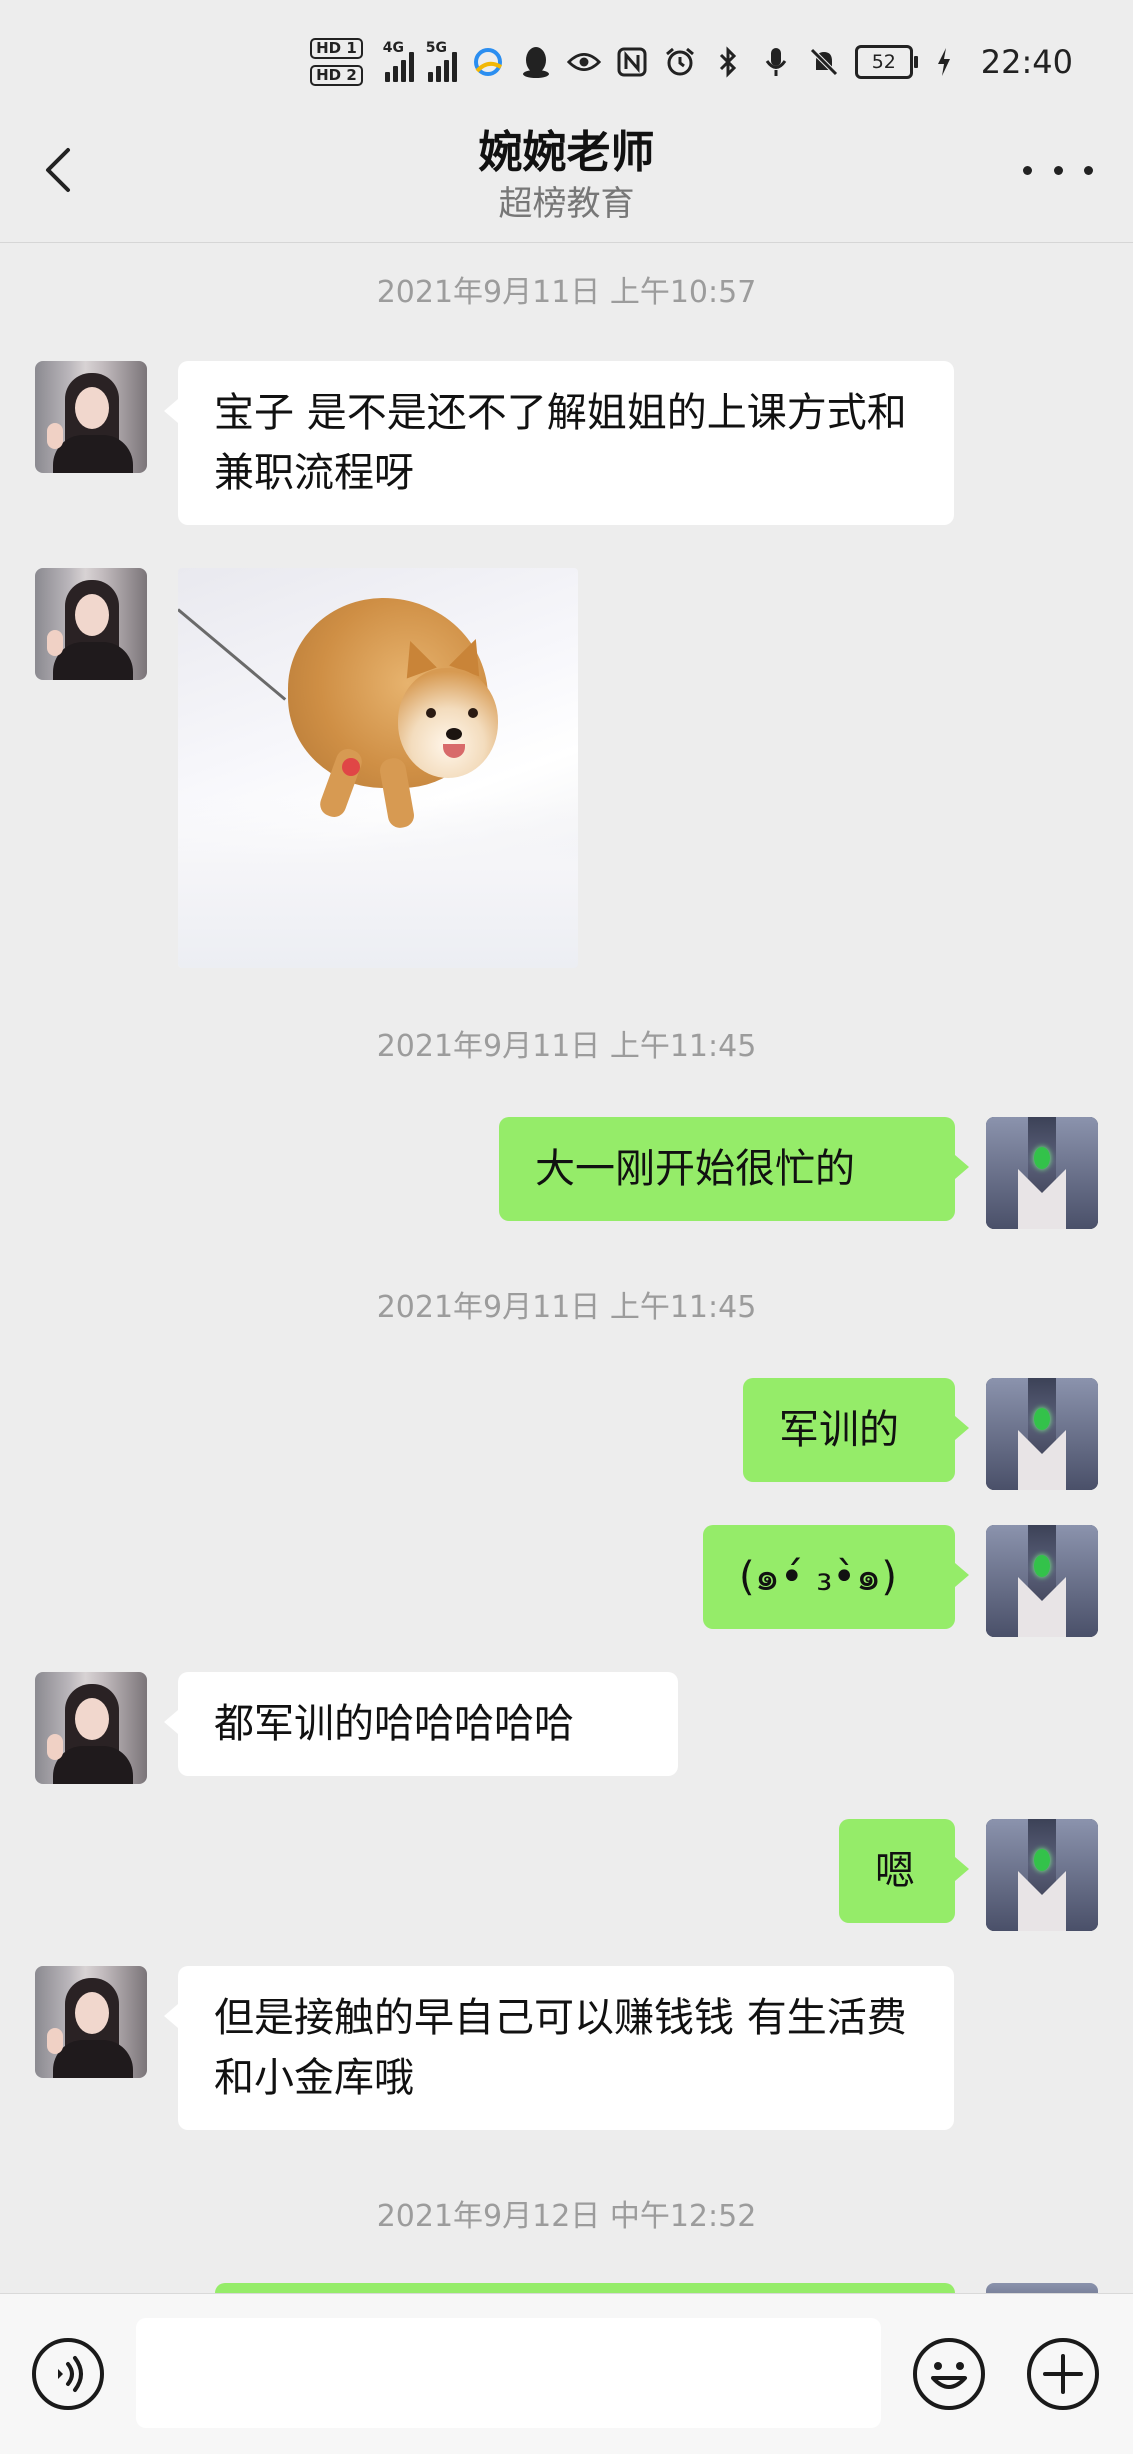 The height and width of the screenshot is (2454, 1133). Describe the element at coordinates (436, 48) in the screenshot. I see `net-5g-label: 5G` at that location.